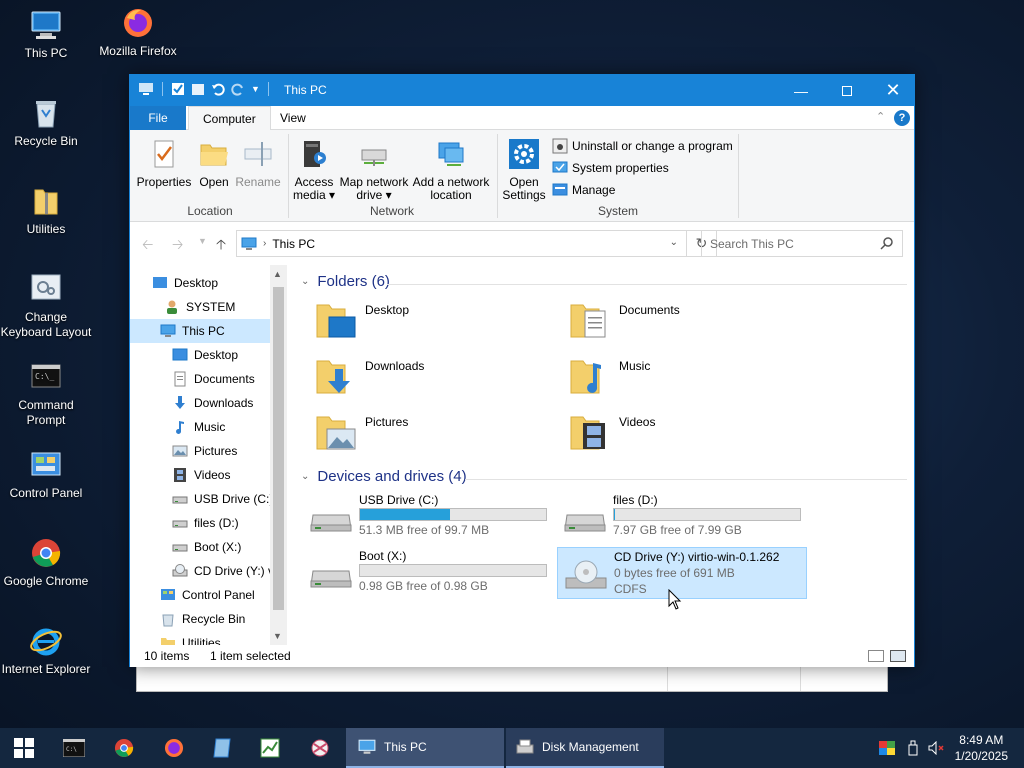  Describe the element at coordinates (278, 448) in the screenshot. I see `scrollbar-thumb` at that location.